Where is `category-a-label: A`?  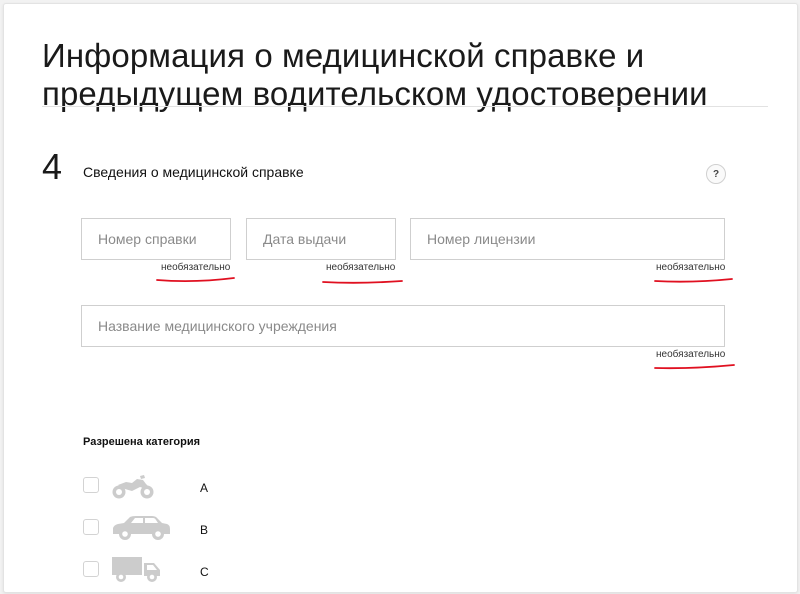
category-a-label: A is located at coordinates (204, 488).